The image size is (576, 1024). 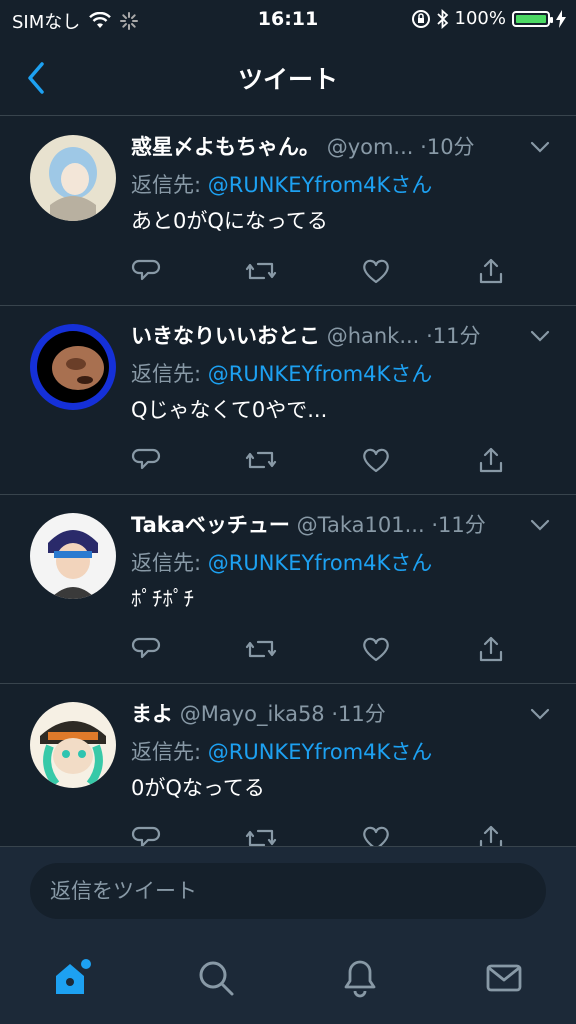 I want to click on page-title: ツイート, so click(x=287, y=79).